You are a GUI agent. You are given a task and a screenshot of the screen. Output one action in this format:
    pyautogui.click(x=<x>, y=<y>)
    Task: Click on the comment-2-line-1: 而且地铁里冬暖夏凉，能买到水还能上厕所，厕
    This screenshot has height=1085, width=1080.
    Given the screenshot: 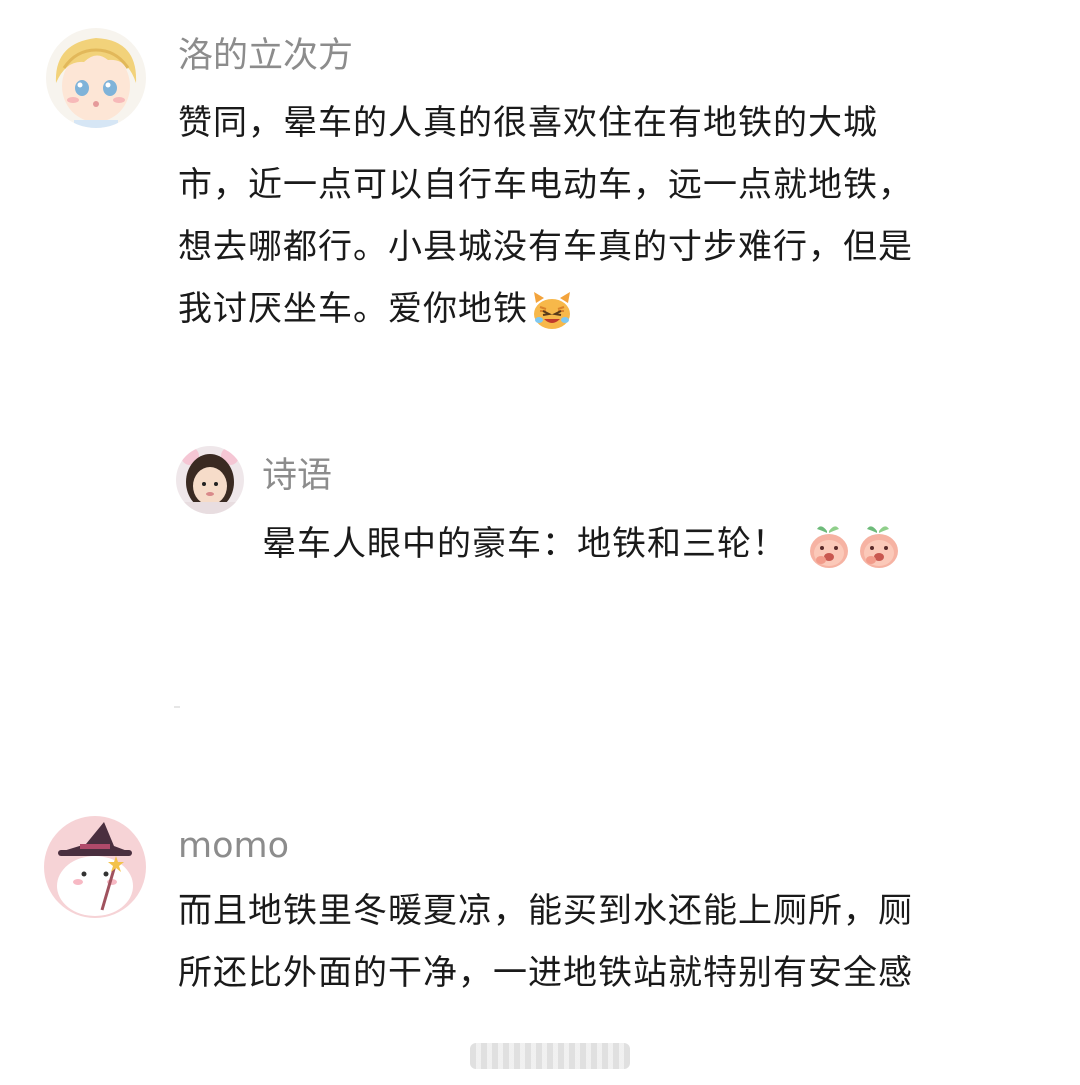 What is the action you would take?
    pyautogui.click(x=545, y=911)
    